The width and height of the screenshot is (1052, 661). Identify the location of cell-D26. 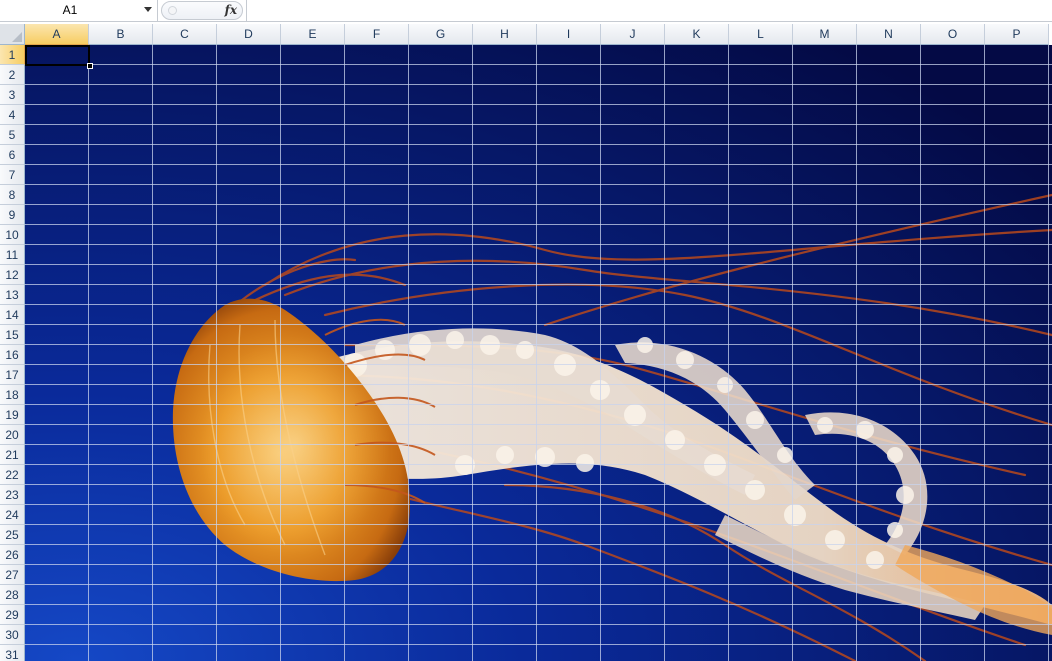
(249, 555).